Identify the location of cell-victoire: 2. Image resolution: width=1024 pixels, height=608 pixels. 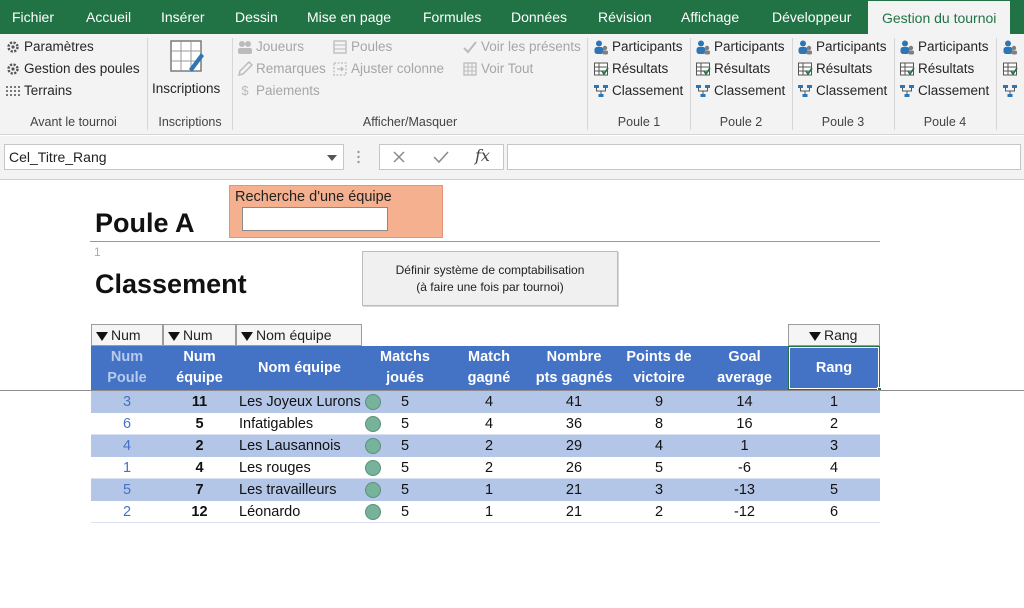
(659, 512).